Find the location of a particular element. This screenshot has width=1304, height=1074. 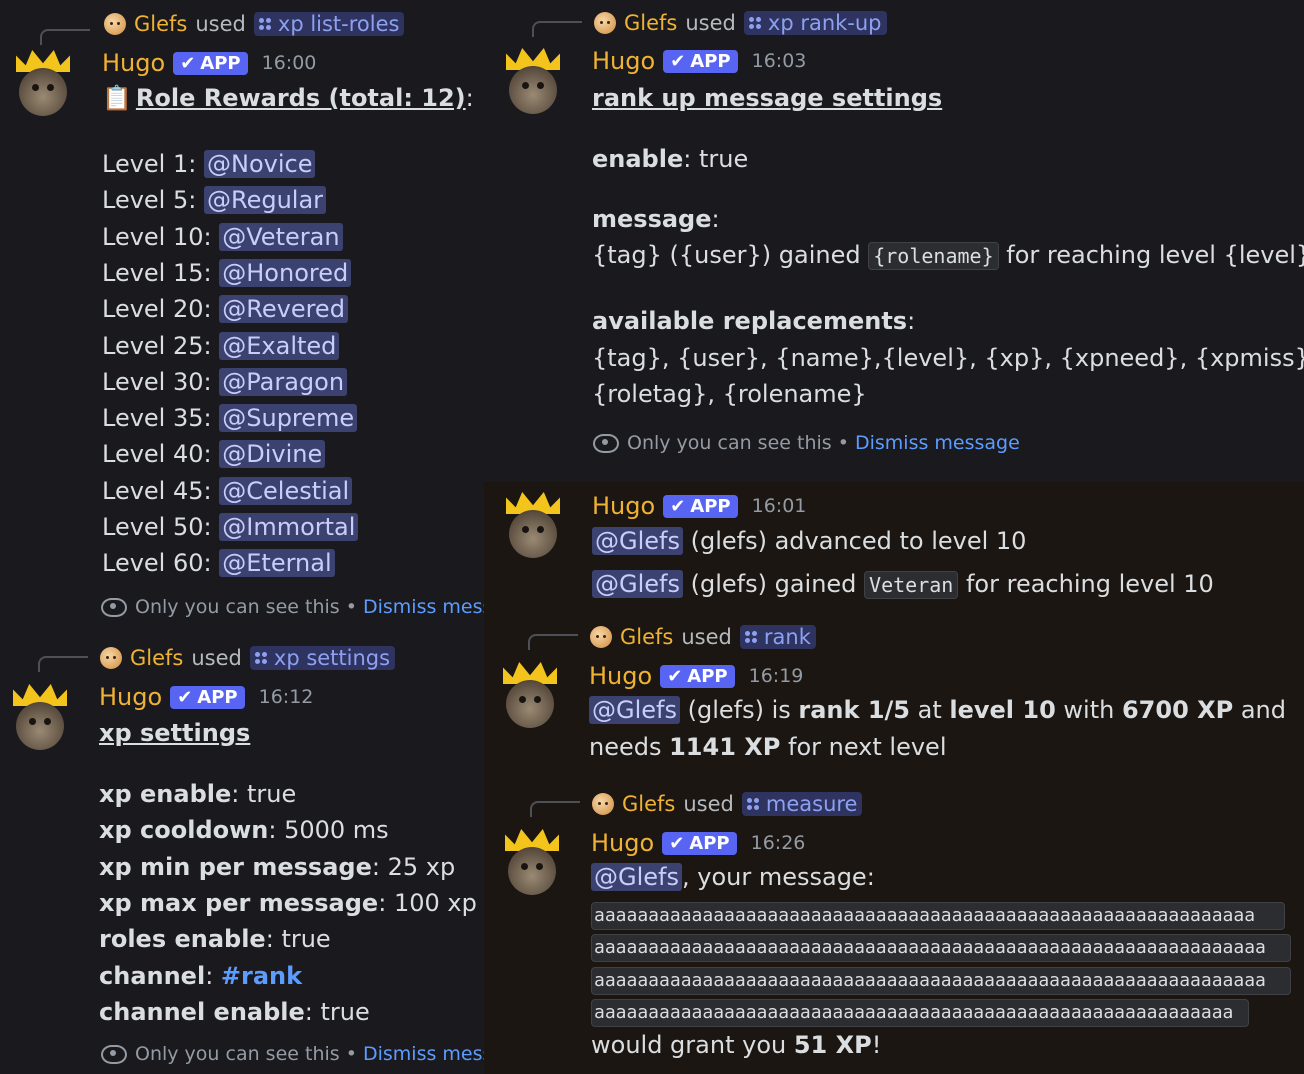

measure-result: would grant you 51 XP! is located at coordinates (736, 1045).